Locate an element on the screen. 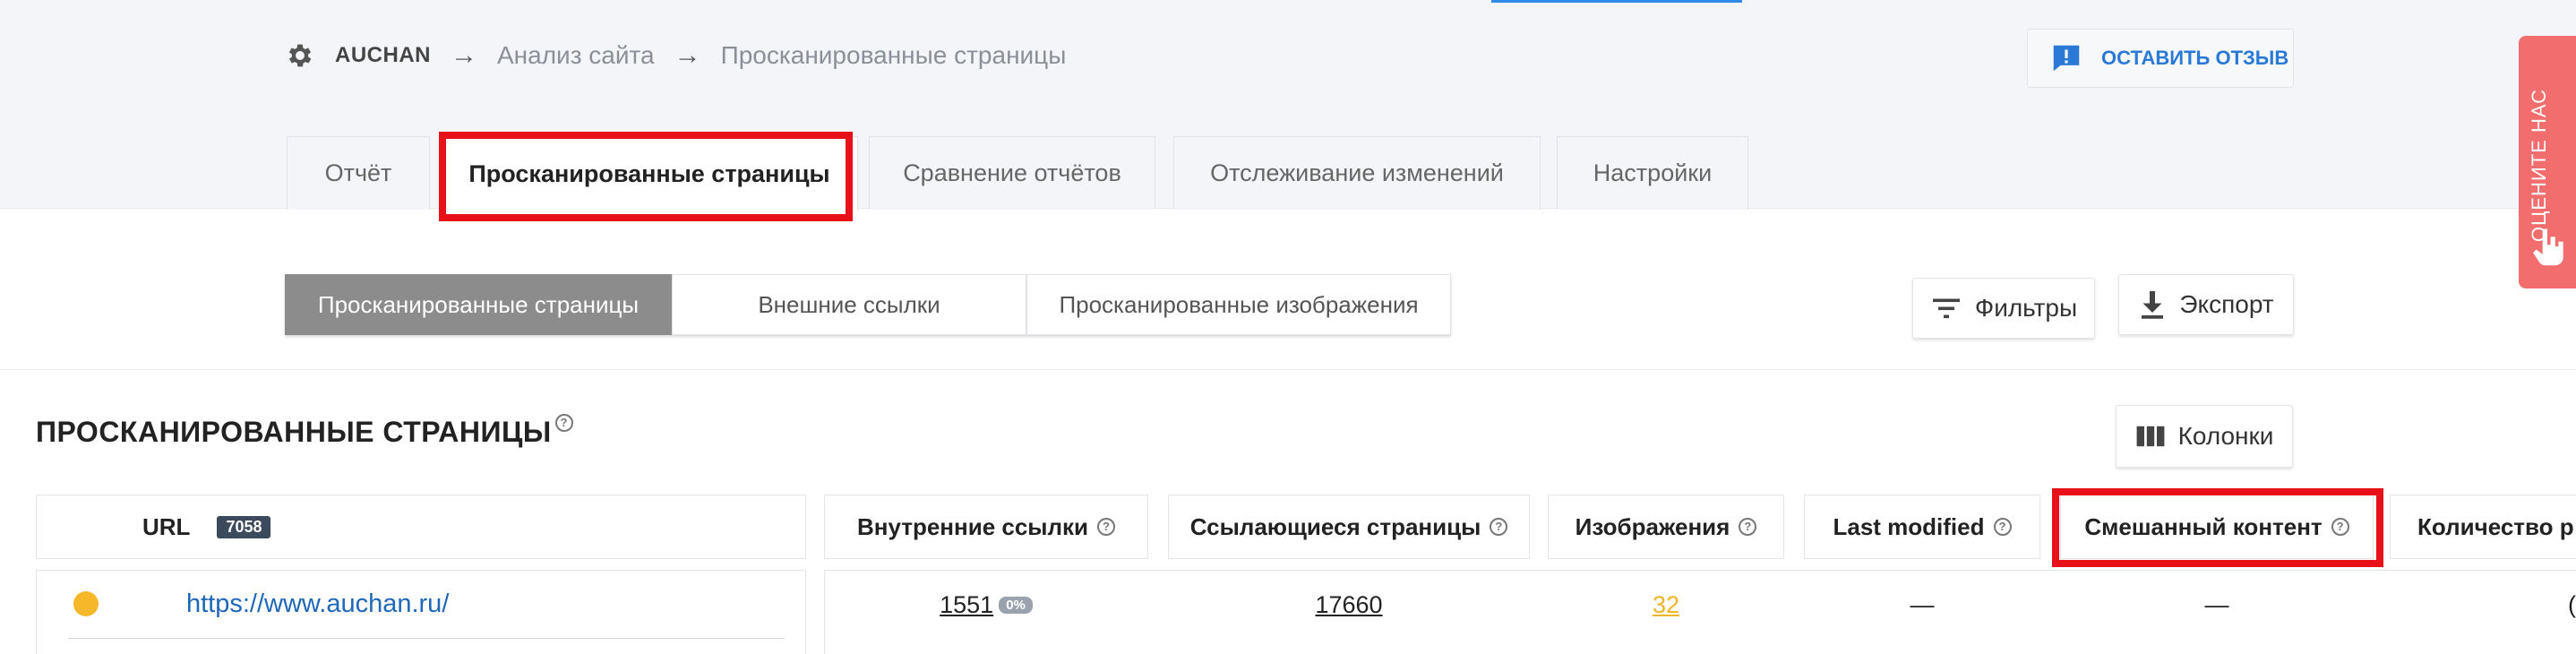  images-value: 32 is located at coordinates (1666, 605).